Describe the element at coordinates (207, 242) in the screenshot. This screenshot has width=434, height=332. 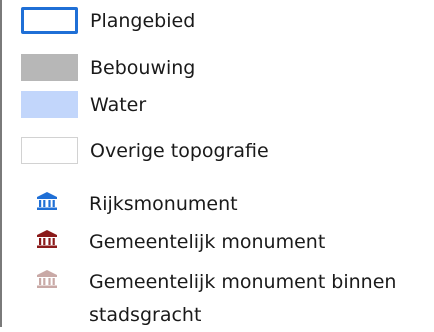
I see `legend-label-gemeentelijk-monument: Gemeentelijk monument` at that location.